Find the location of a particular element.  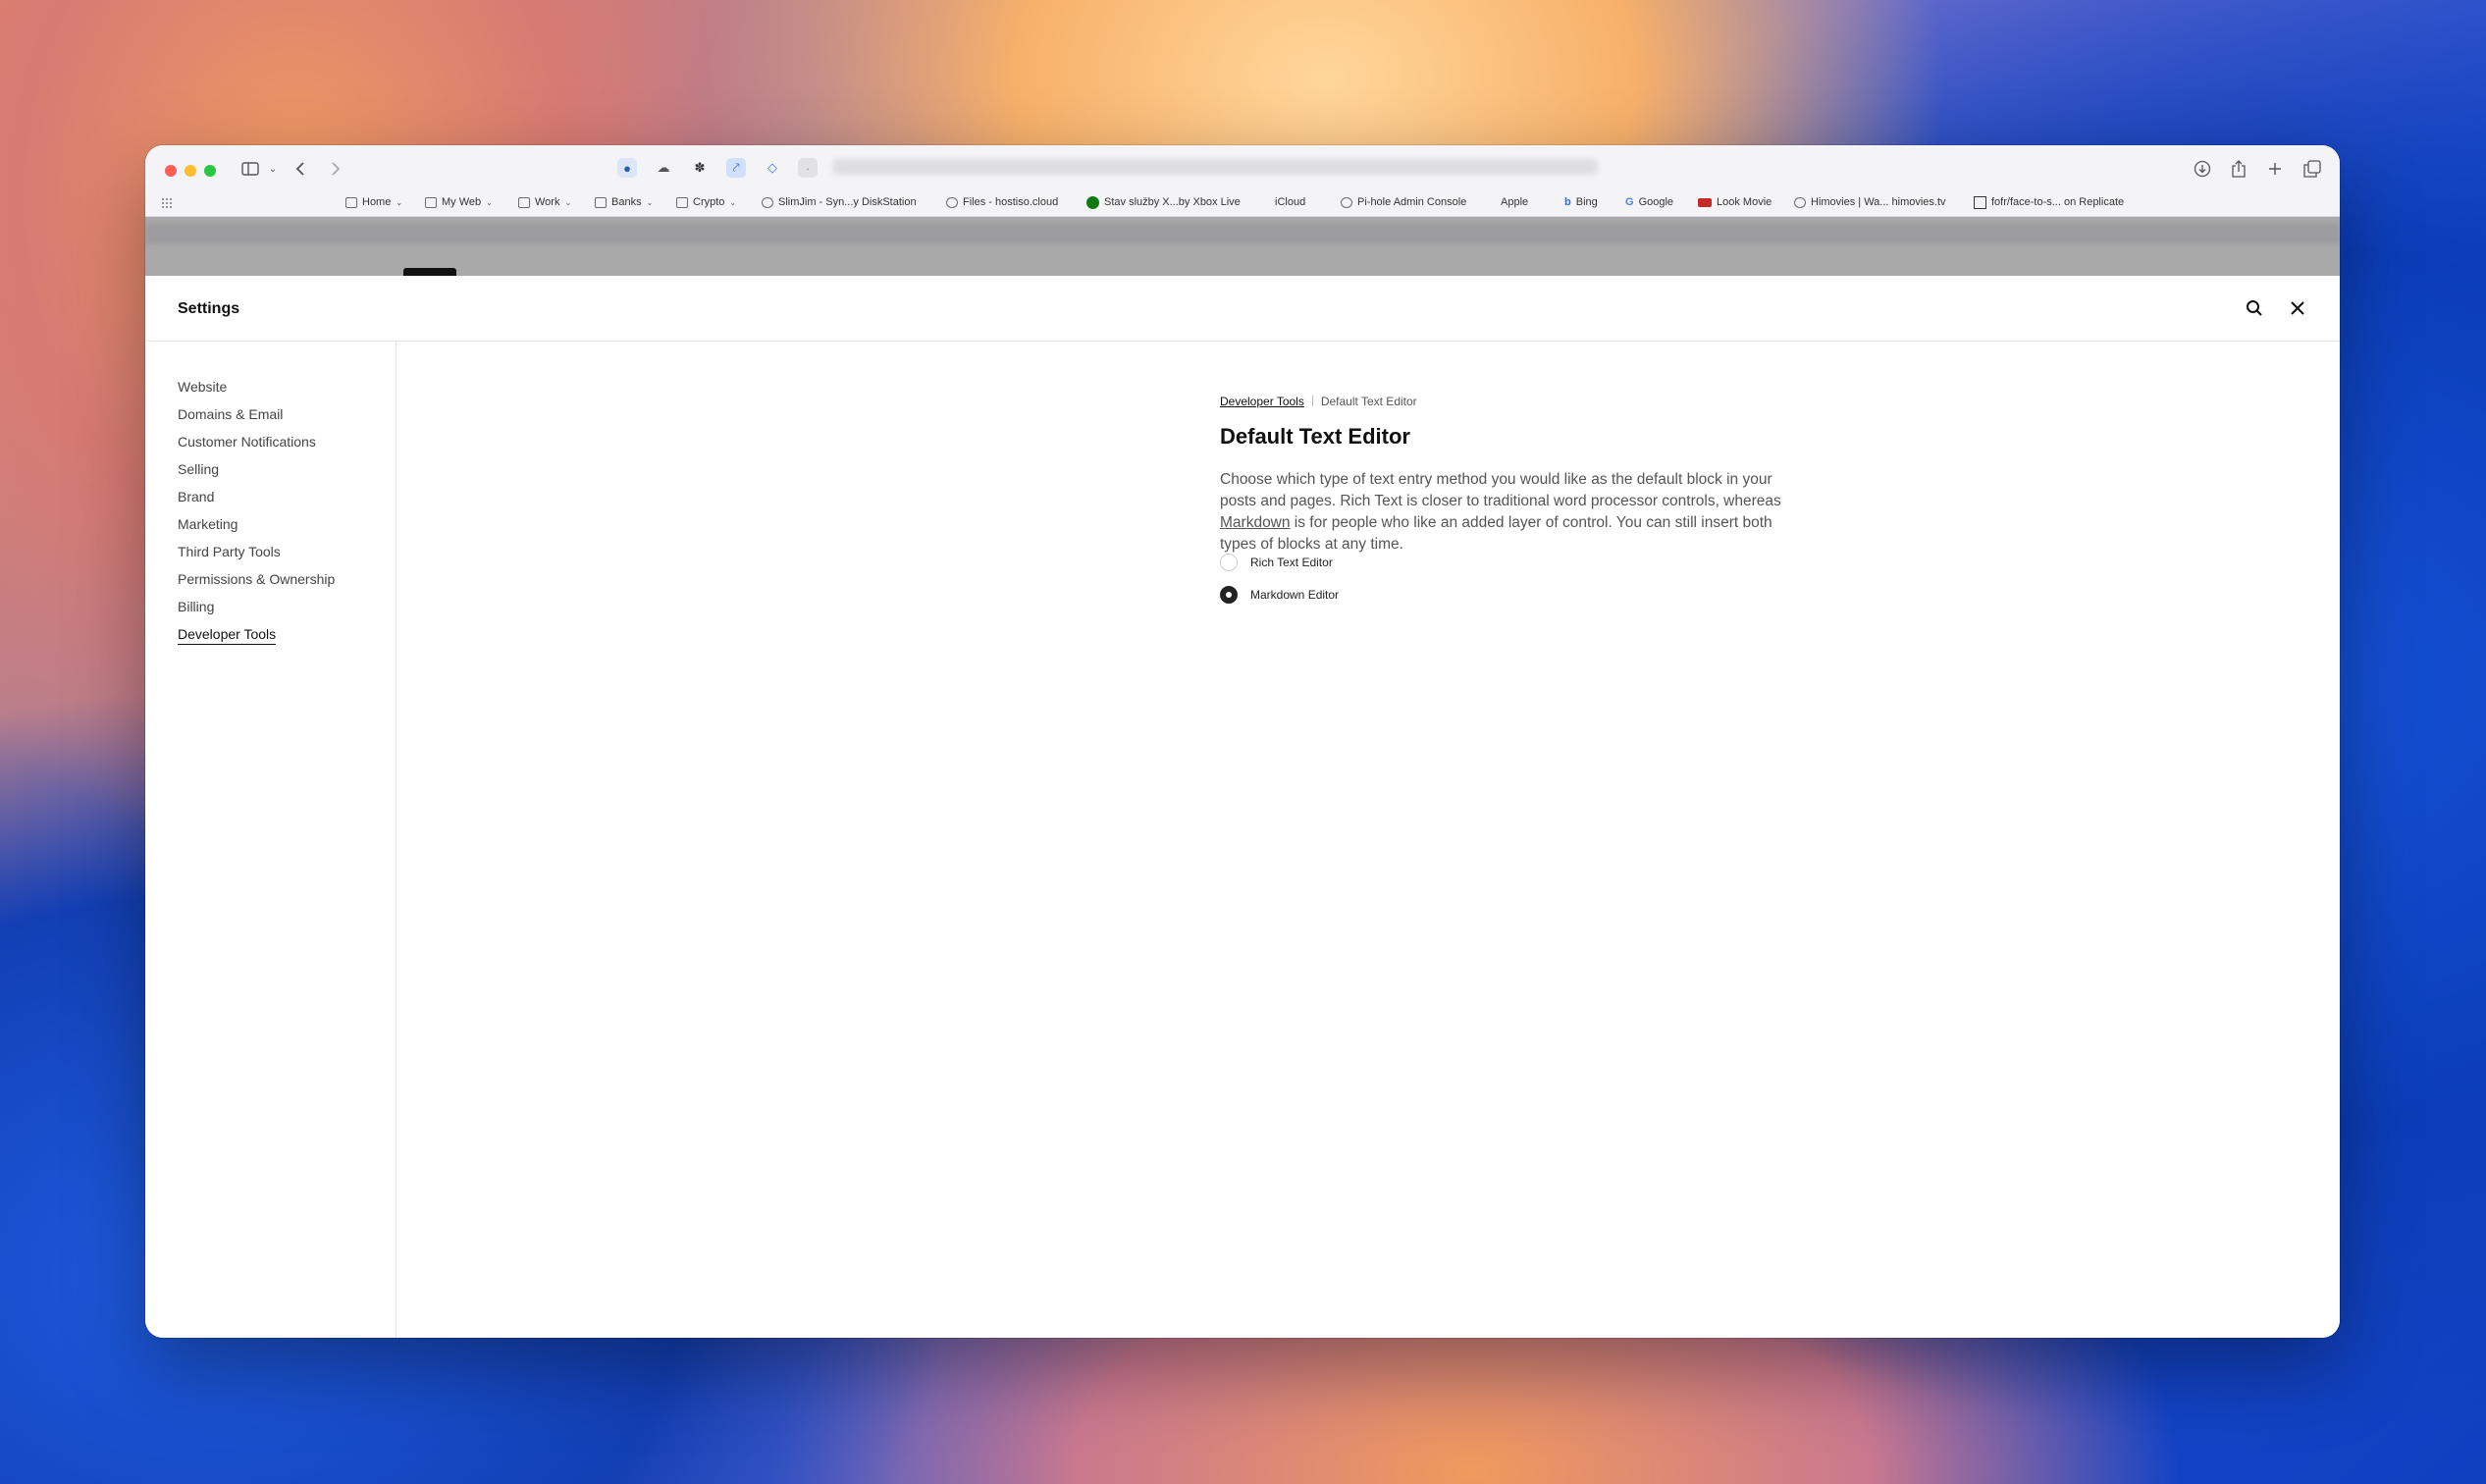

breadcrumb-current: Default Text Editor is located at coordinates (1368, 402).